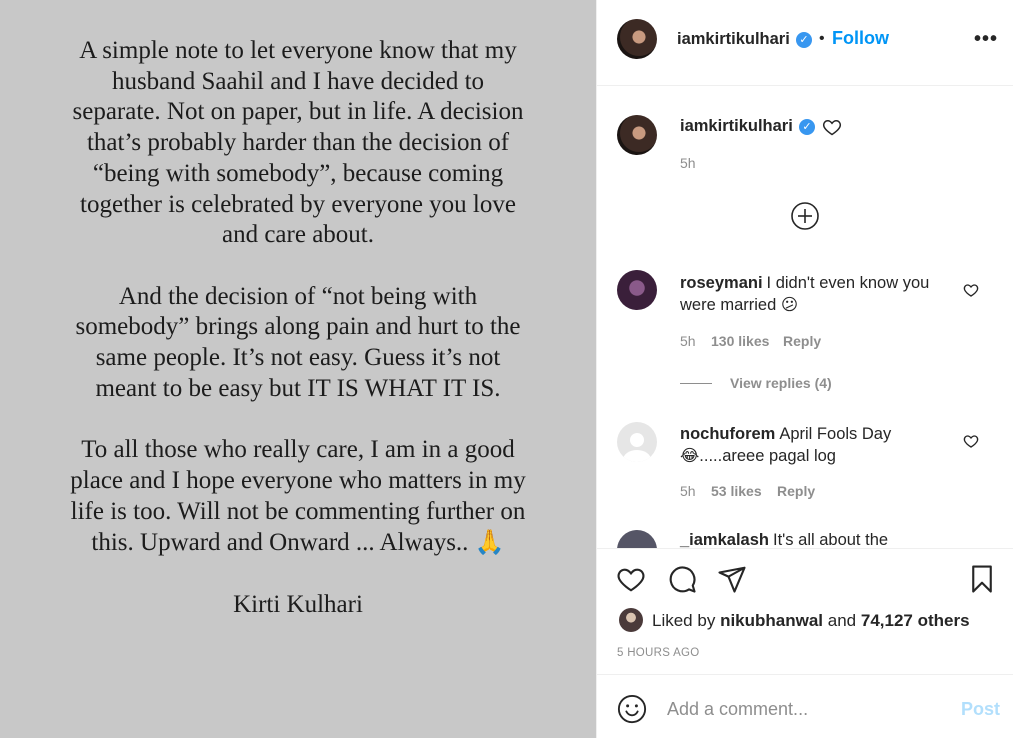 Image resolution: width=1013 pixels, height=738 pixels. Describe the element at coordinates (682, 579) in the screenshot. I see `comment-icon` at that location.